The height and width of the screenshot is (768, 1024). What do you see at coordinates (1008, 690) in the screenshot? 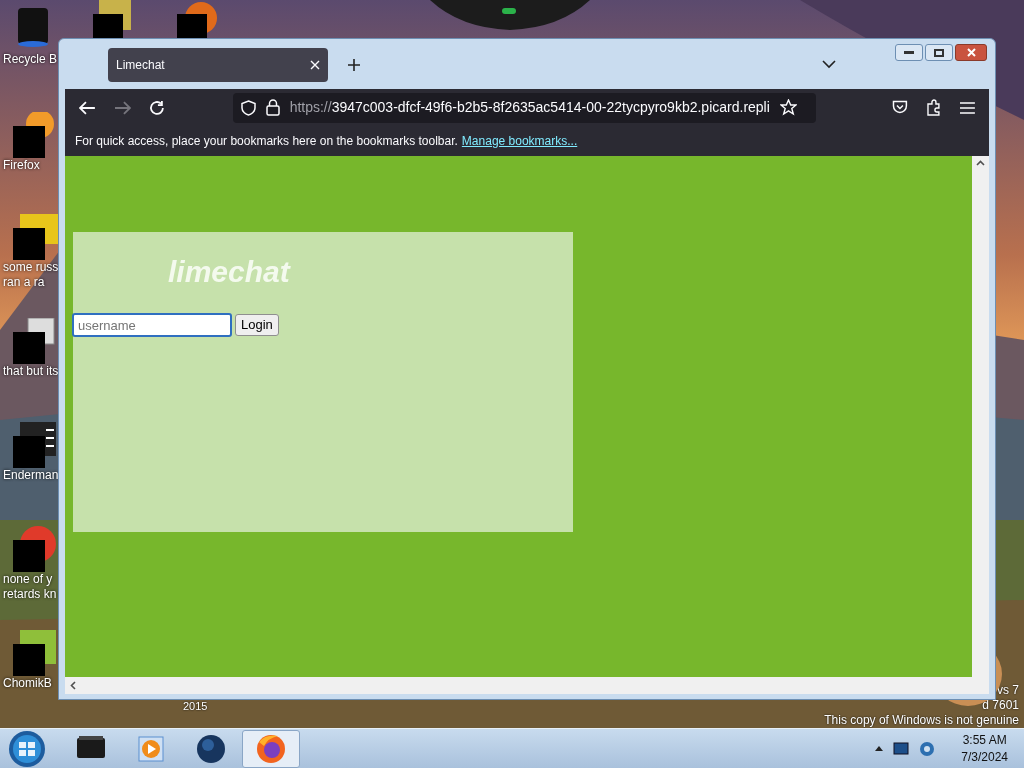
I see `watermark-text: vs 7` at bounding box center [1008, 690].